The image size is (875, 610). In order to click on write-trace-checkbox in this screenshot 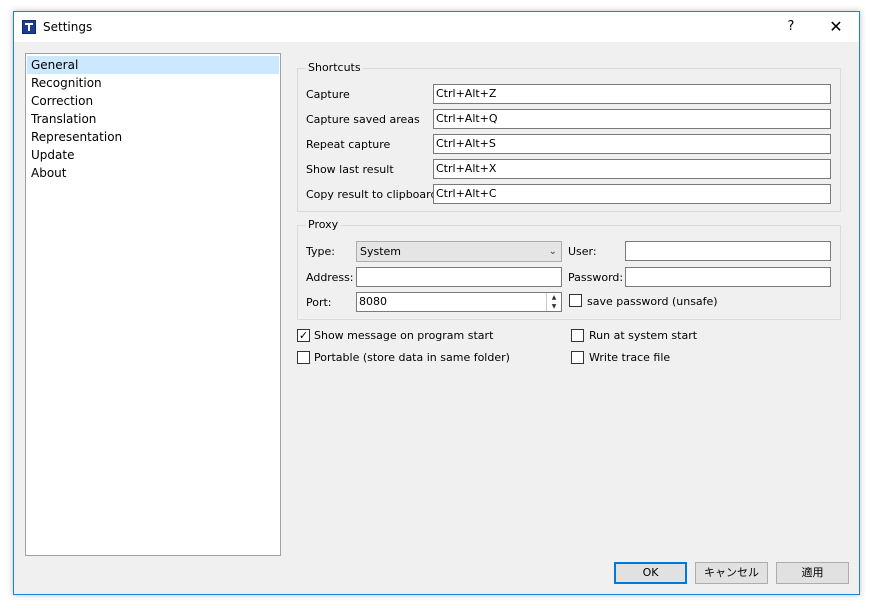, I will do `click(577, 357)`.